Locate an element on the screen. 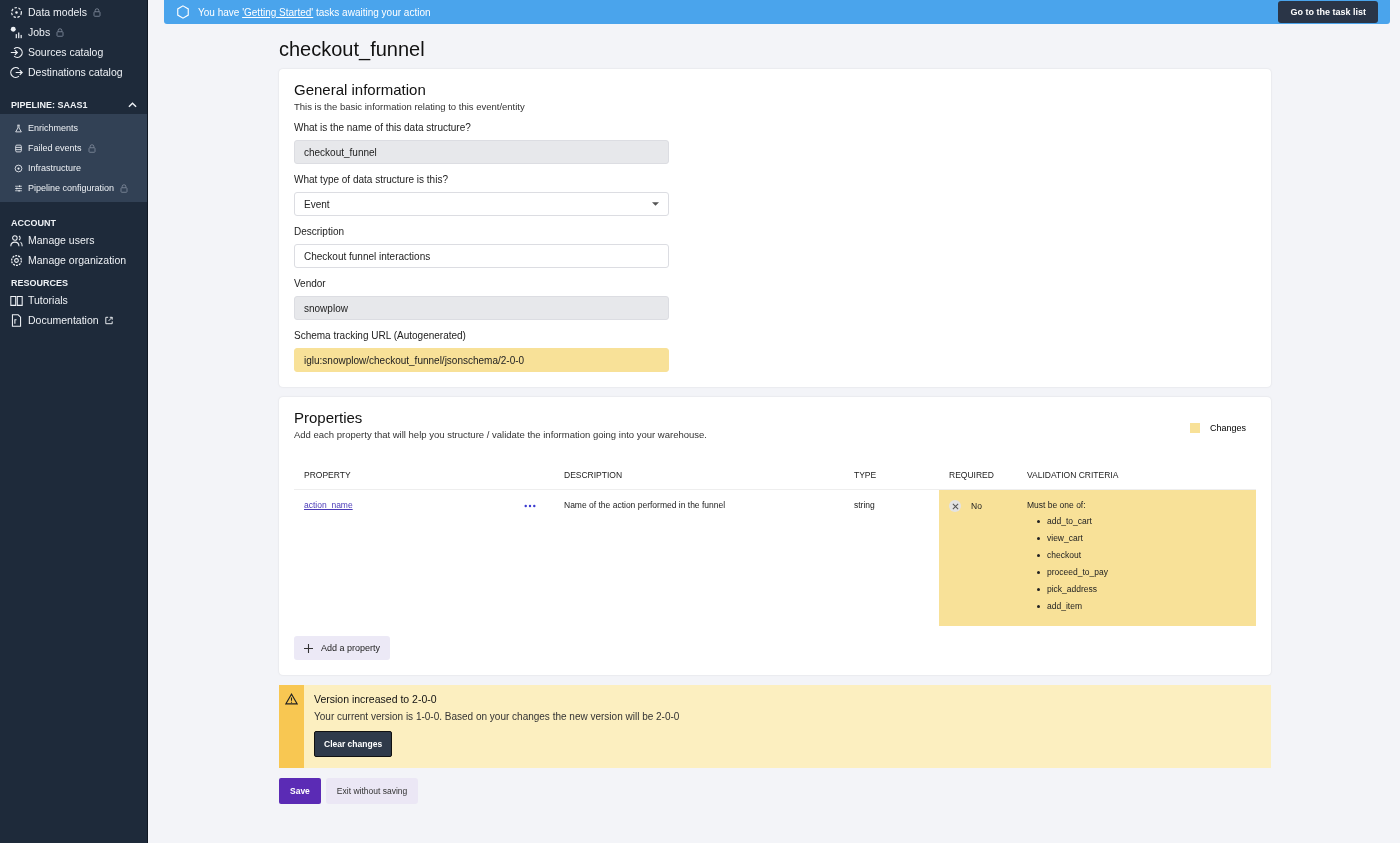  external-link-icon is located at coordinates (108, 320).